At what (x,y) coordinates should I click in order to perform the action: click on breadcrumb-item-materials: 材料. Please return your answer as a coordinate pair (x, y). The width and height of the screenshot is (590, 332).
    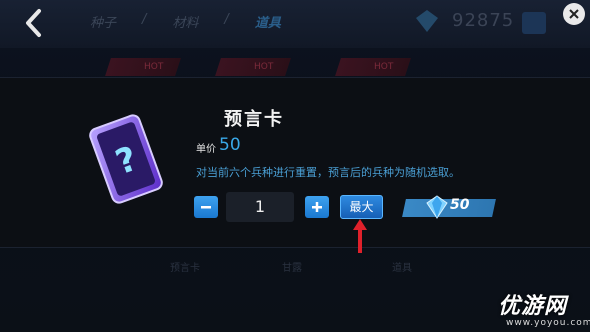
    Looking at the image, I should click on (185, 21).